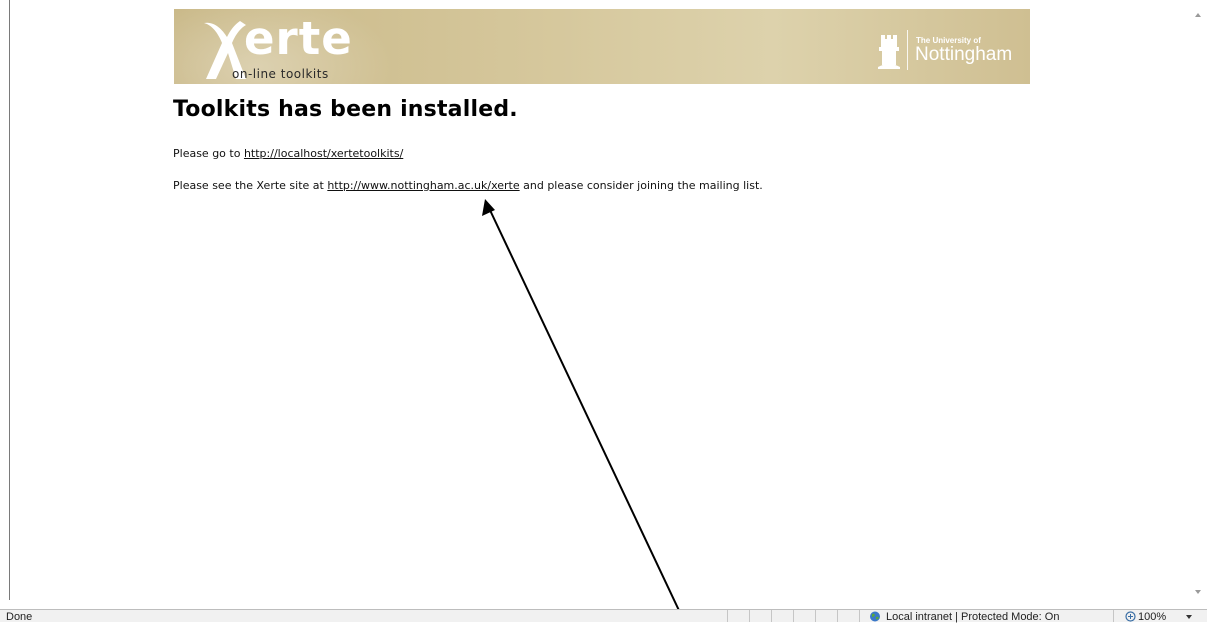 The width and height of the screenshot is (1207, 624). Describe the element at coordinates (889, 52) in the screenshot. I see `nottingham-crest-icon` at that location.